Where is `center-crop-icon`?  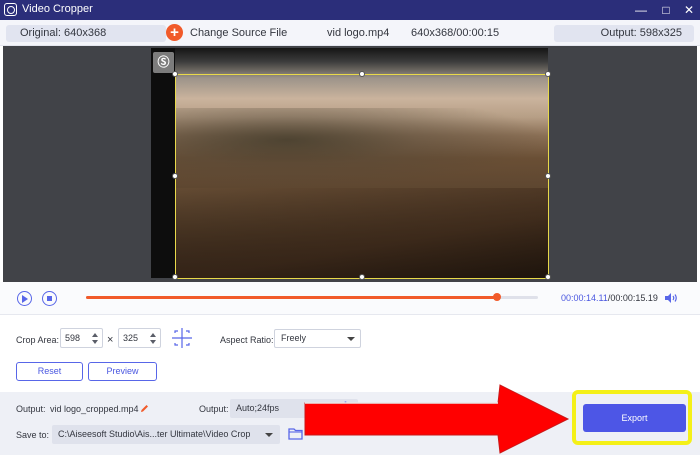
center-crop-icon is located at coordinates (182, 338).